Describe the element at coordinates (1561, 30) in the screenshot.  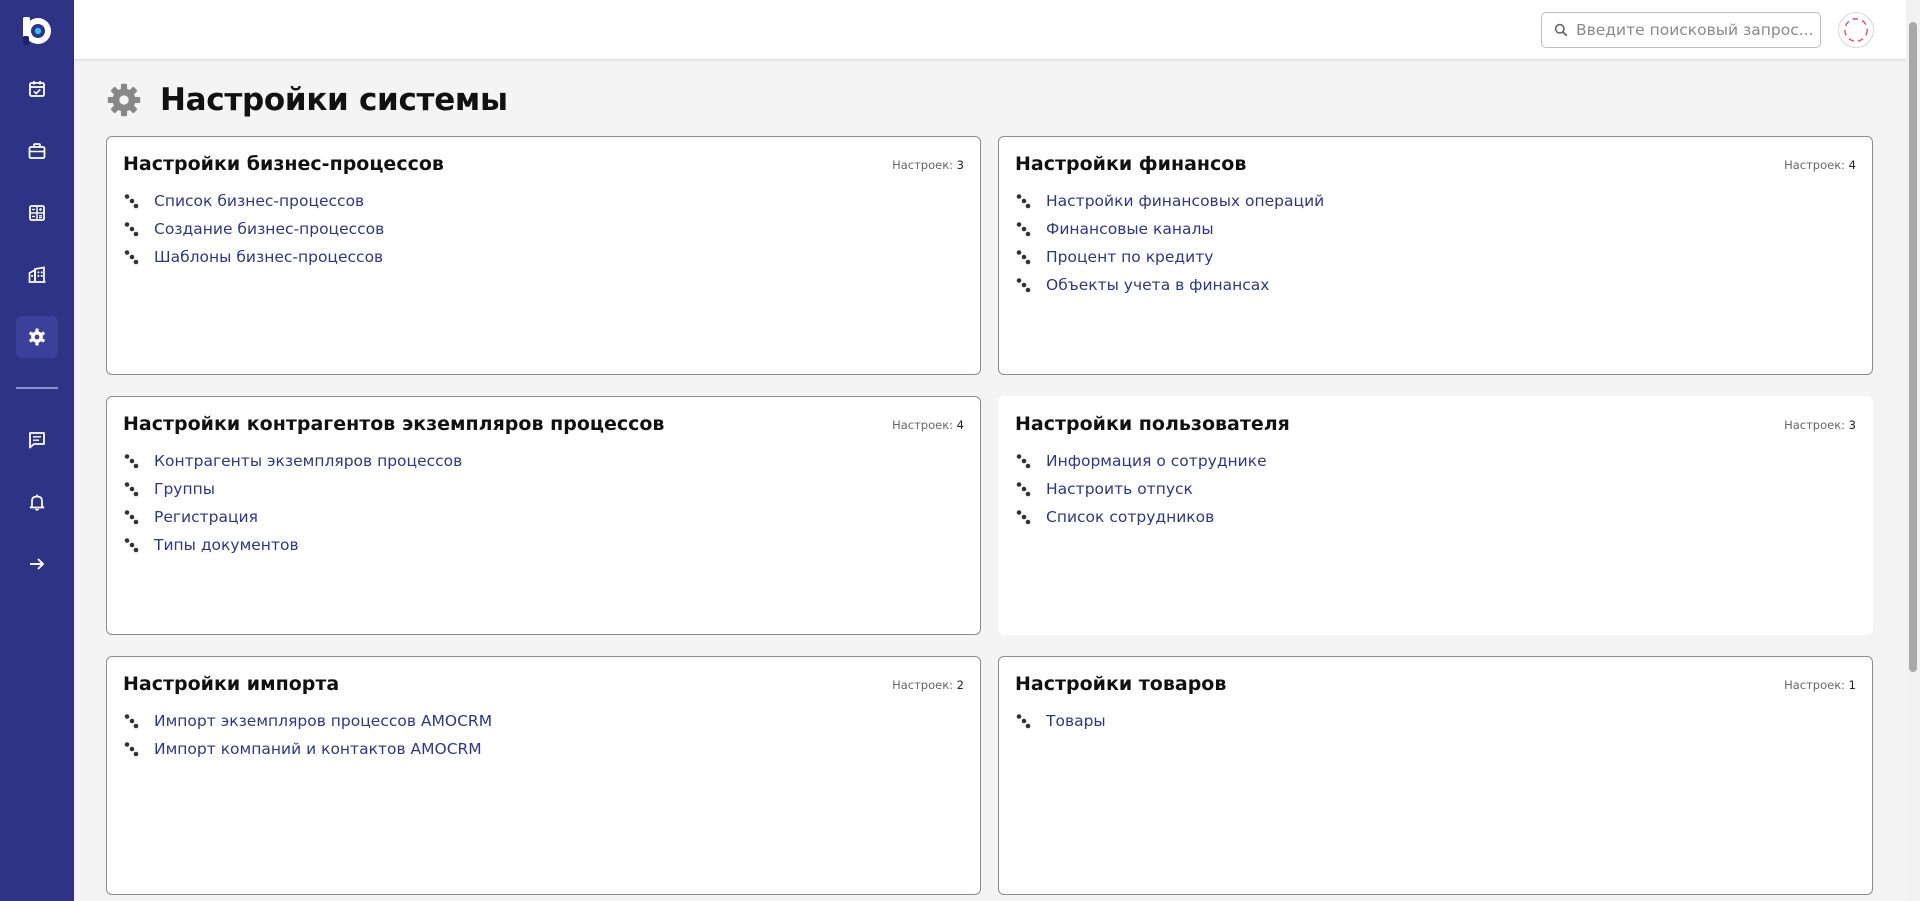
I see `search-icon` at that location.